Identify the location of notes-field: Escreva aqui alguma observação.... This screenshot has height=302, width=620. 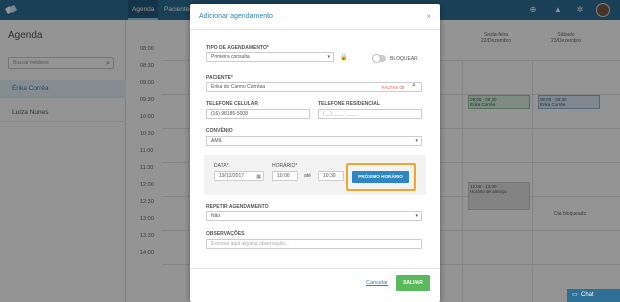
(314, 244).